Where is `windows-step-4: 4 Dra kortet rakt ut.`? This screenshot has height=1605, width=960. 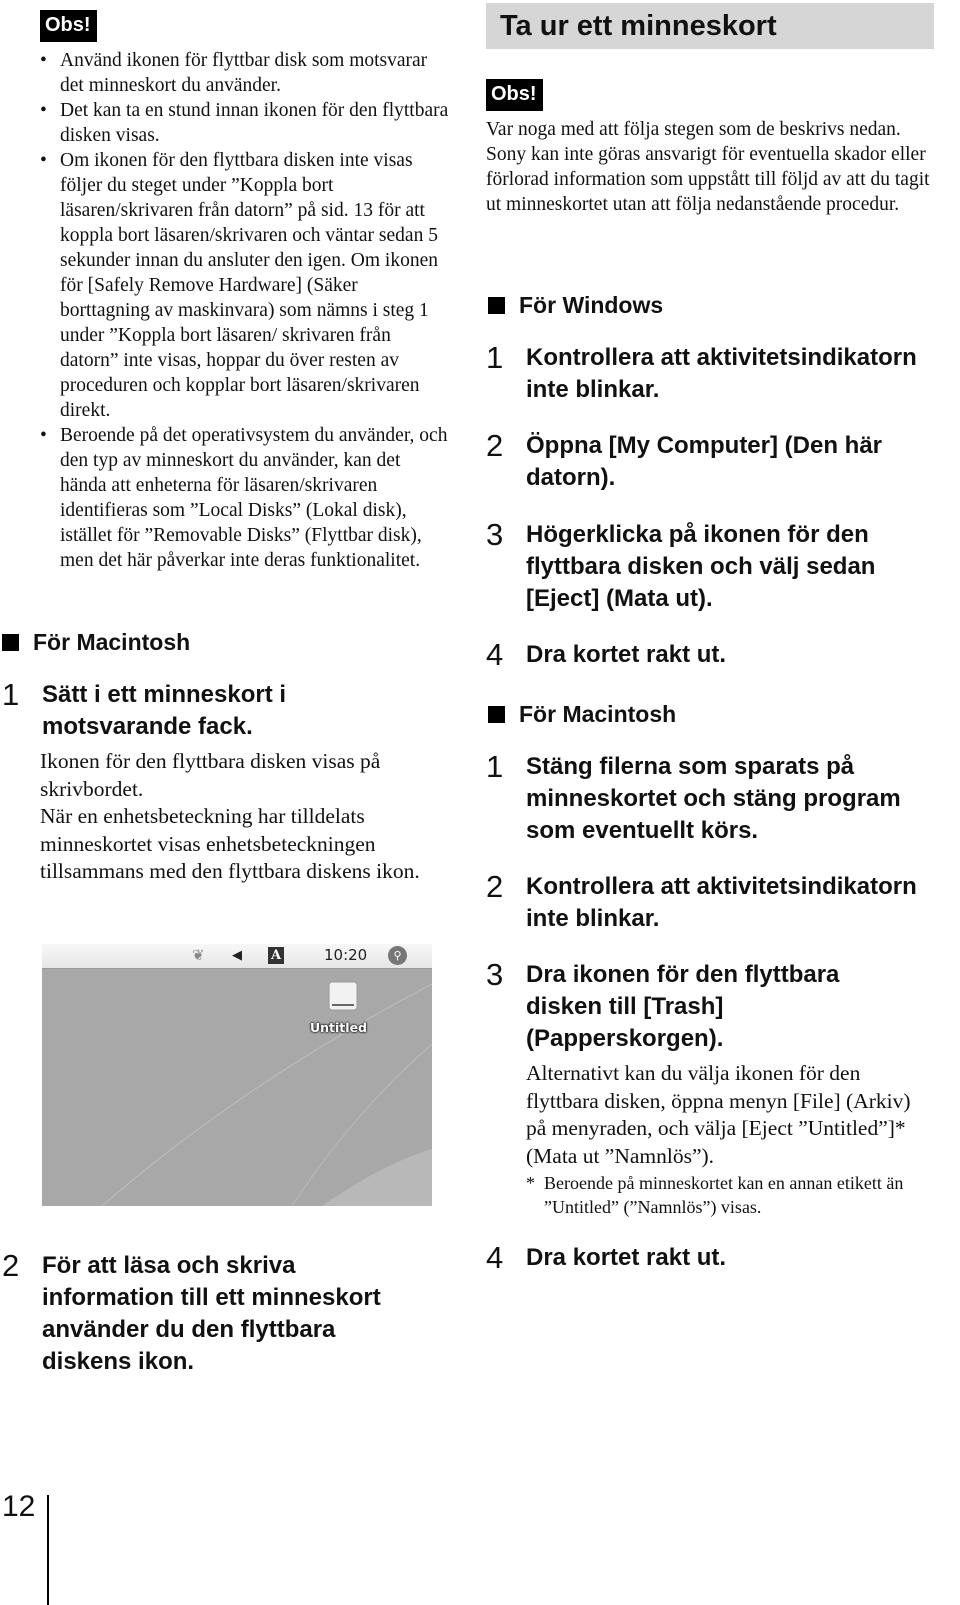 windows-step-4: 4 Dra kortet rakt ut. is located at coordinates (606, 654).